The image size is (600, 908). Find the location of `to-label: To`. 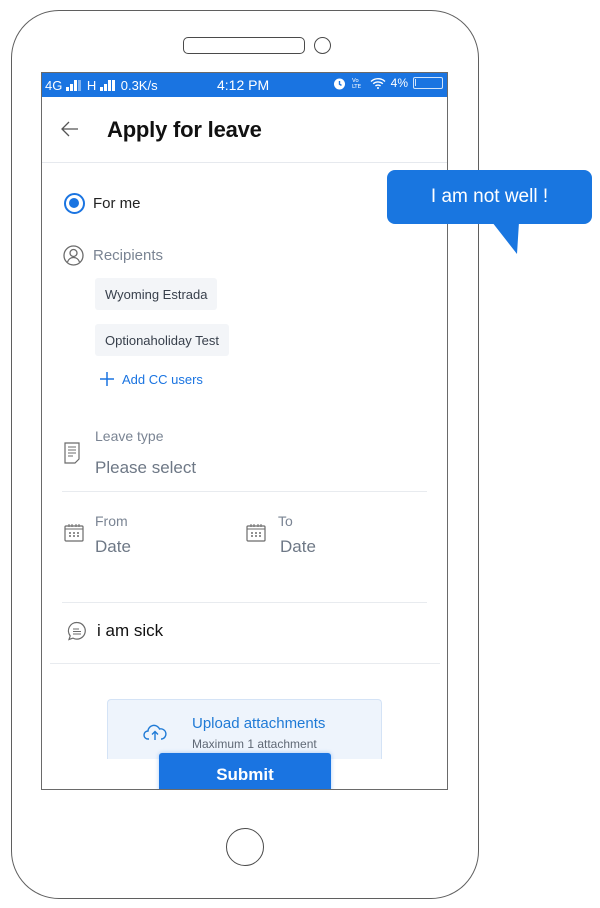

to-label: To is located at coordinates (285, 521).